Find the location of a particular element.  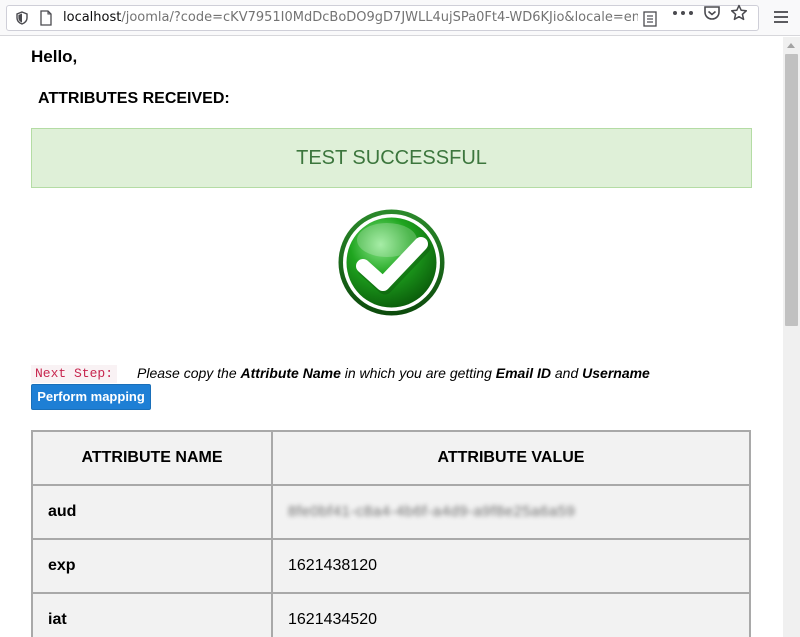

next-step-label: Next Step: is located at coordinates (74, 374).